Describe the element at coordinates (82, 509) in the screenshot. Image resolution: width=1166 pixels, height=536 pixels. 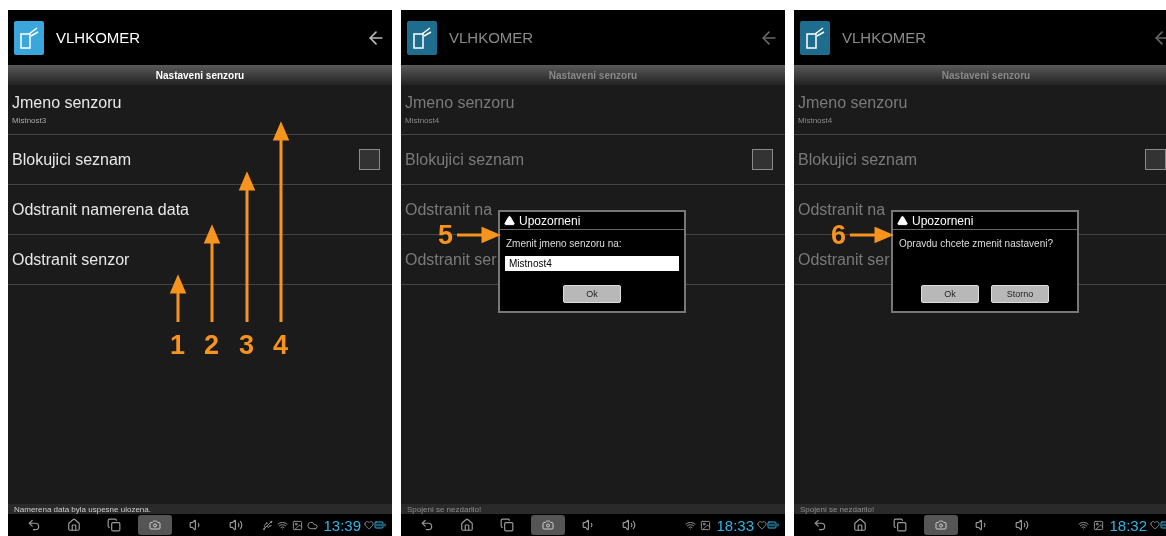
I see `status-message: Namerena data byla uspesne ulozena.` at that location.